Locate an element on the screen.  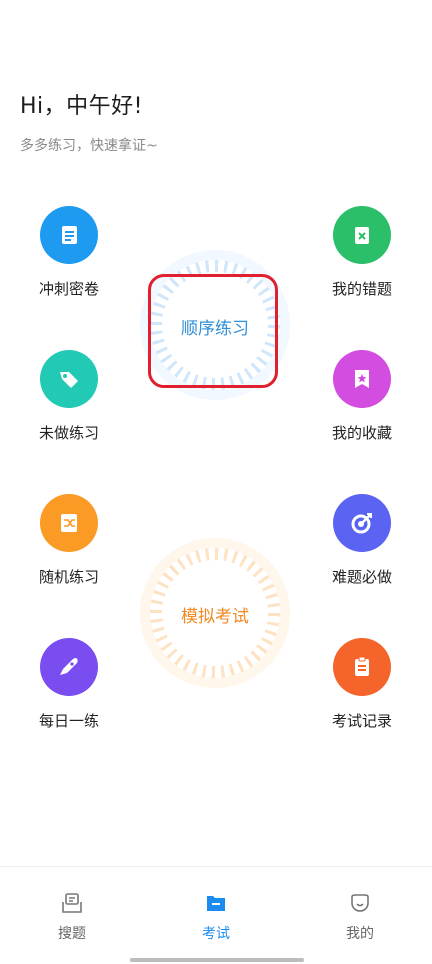
tile-label: 难题必做 is located at coordinates (361, 577).